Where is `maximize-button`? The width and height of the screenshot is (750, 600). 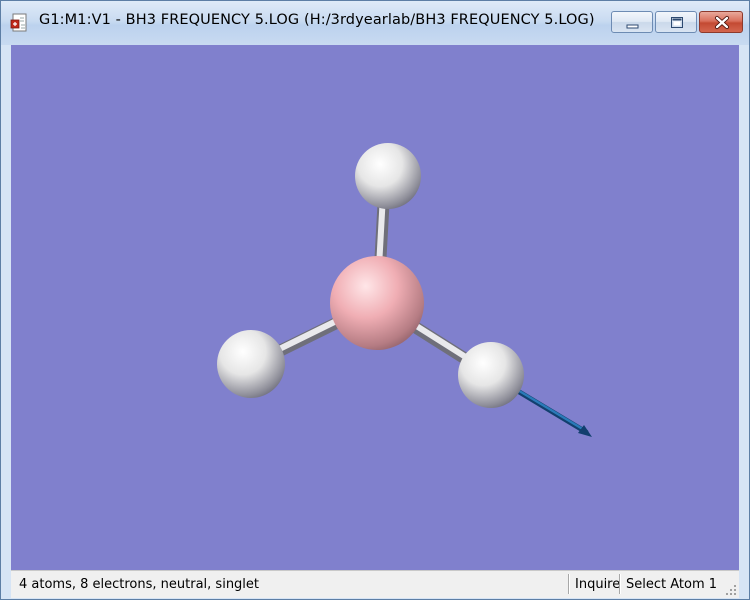 maximize-button is located at coordinates (676, 22).